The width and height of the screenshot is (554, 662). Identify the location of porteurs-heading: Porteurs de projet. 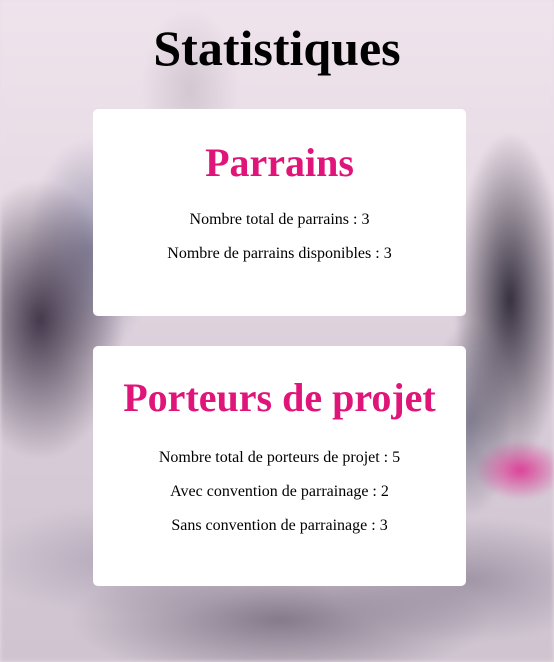
(279, 397).